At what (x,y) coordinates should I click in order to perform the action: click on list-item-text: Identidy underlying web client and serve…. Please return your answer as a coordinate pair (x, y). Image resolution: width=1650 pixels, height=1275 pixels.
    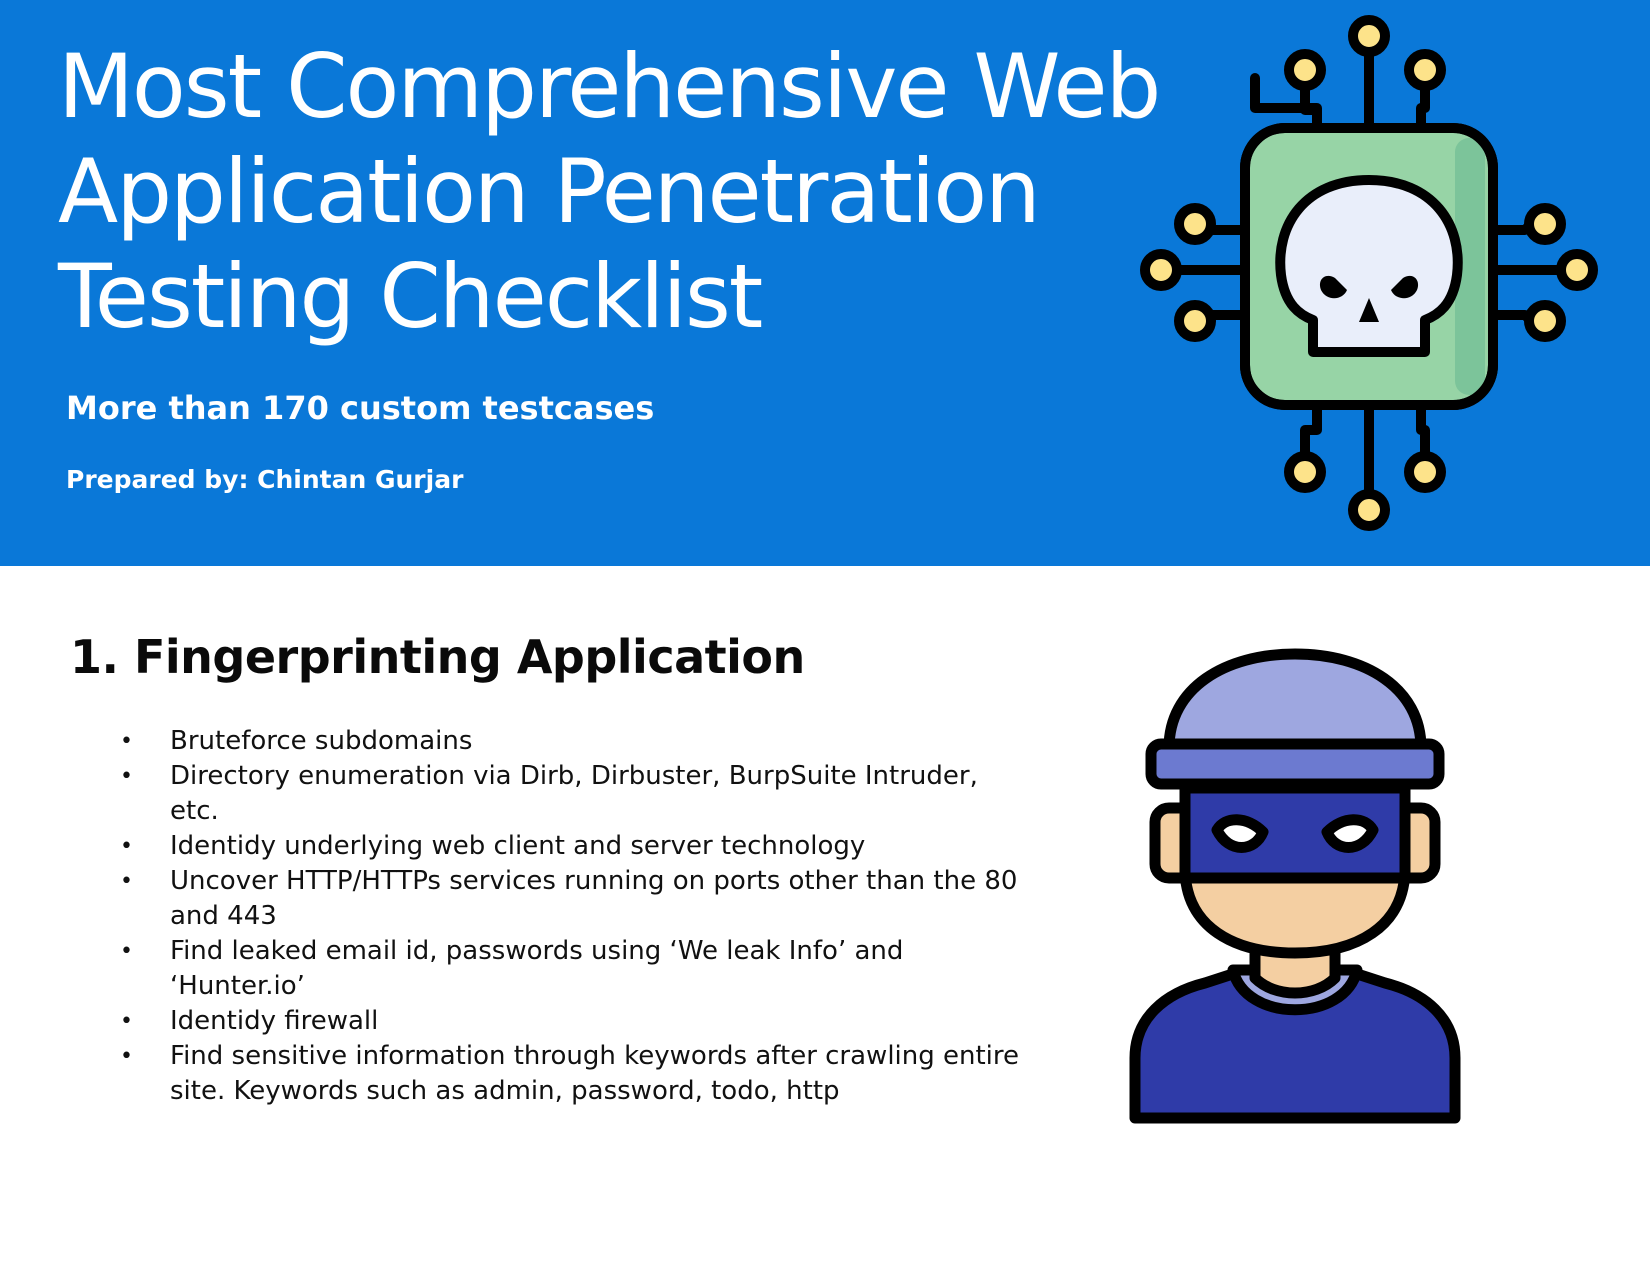
    Looking at the image, I should click on (518, 846).